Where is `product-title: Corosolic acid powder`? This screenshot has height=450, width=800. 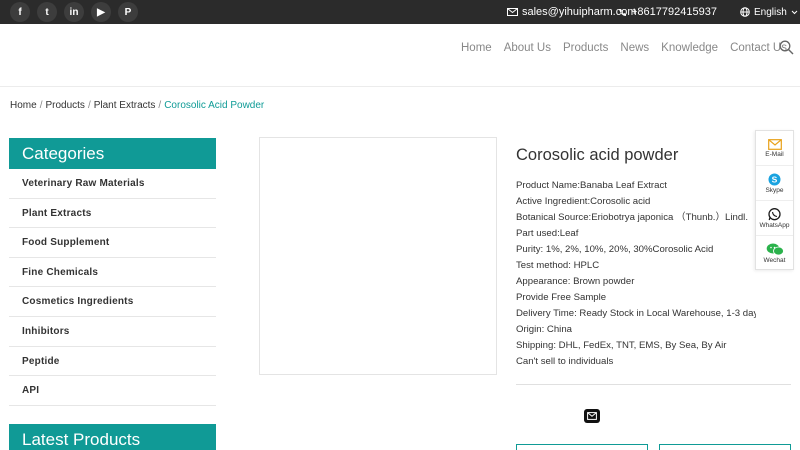
product-title: Corosolic acid powder is located at coordinates (597, 155).